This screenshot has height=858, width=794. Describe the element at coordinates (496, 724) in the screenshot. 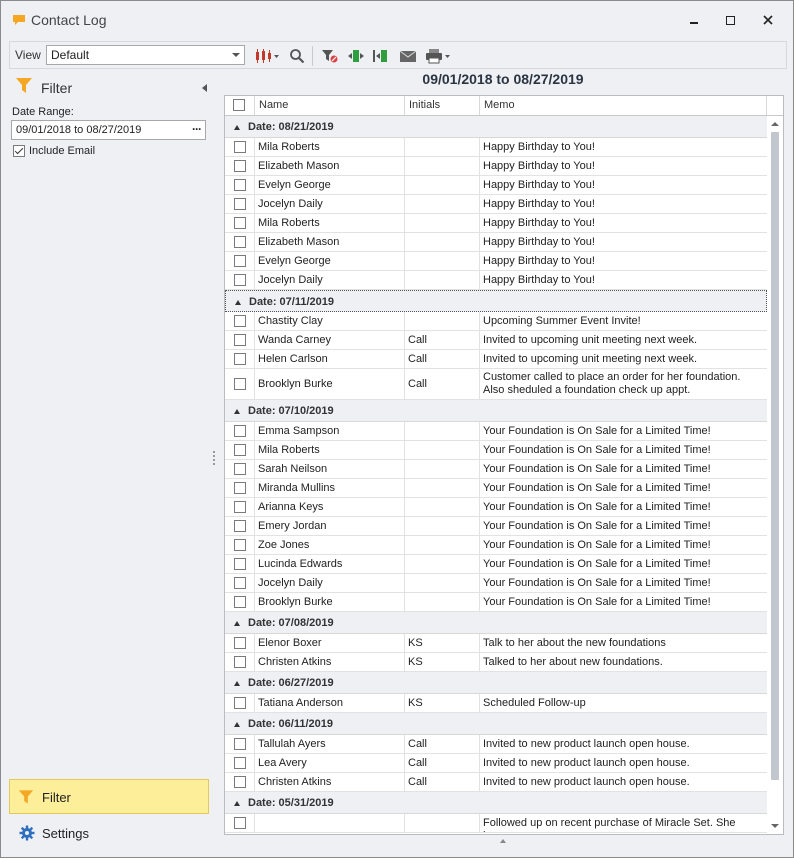

I see `group-row: Date: 06/11/2019` at that location.